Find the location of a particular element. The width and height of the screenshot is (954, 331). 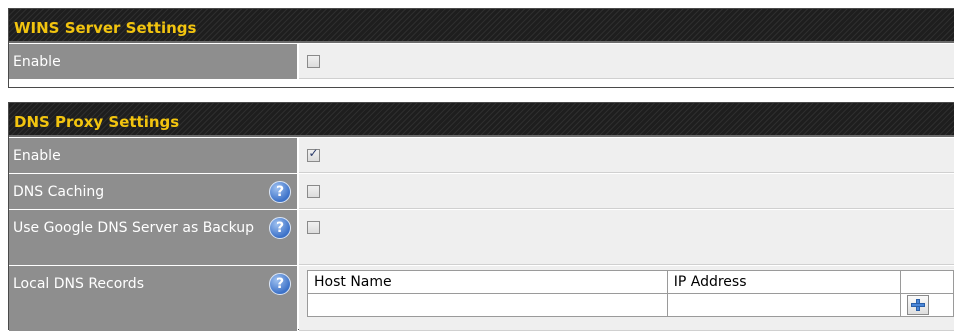

ip-address-column-header: IP Address is located at coordinates (784, 282).